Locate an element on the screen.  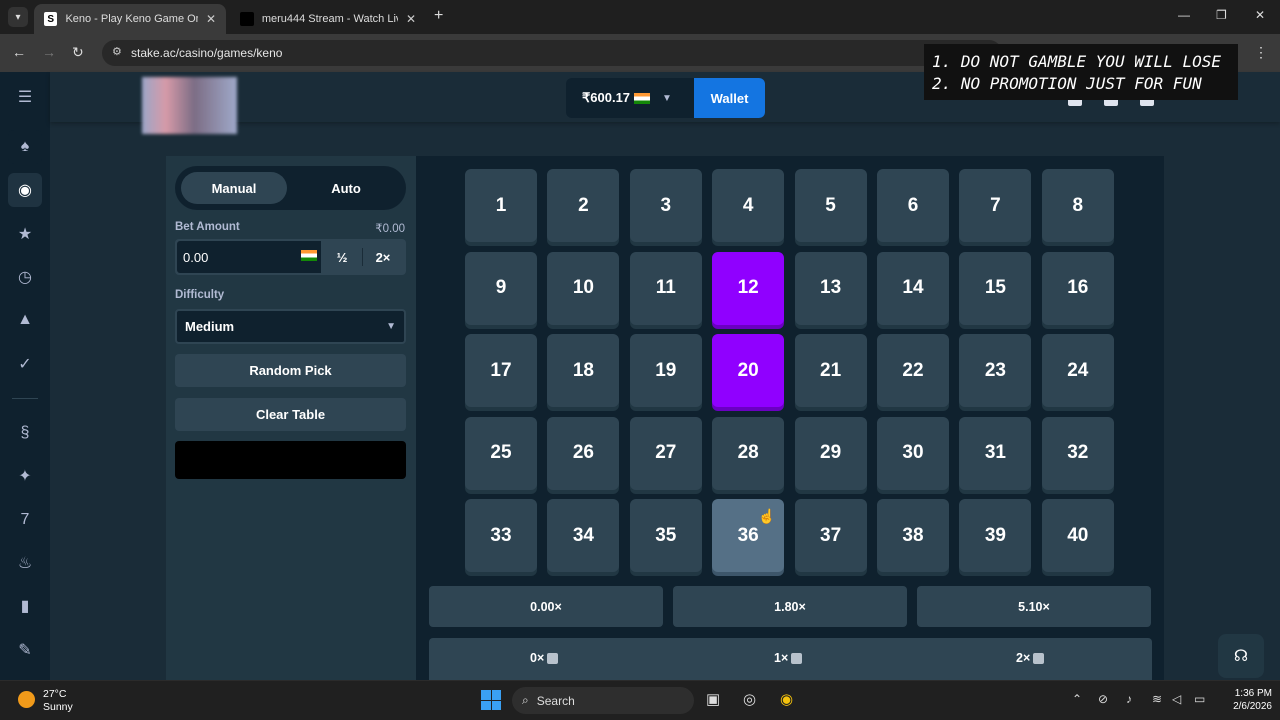
keno-tile-14: 14 is located at coordinates (913, 288).